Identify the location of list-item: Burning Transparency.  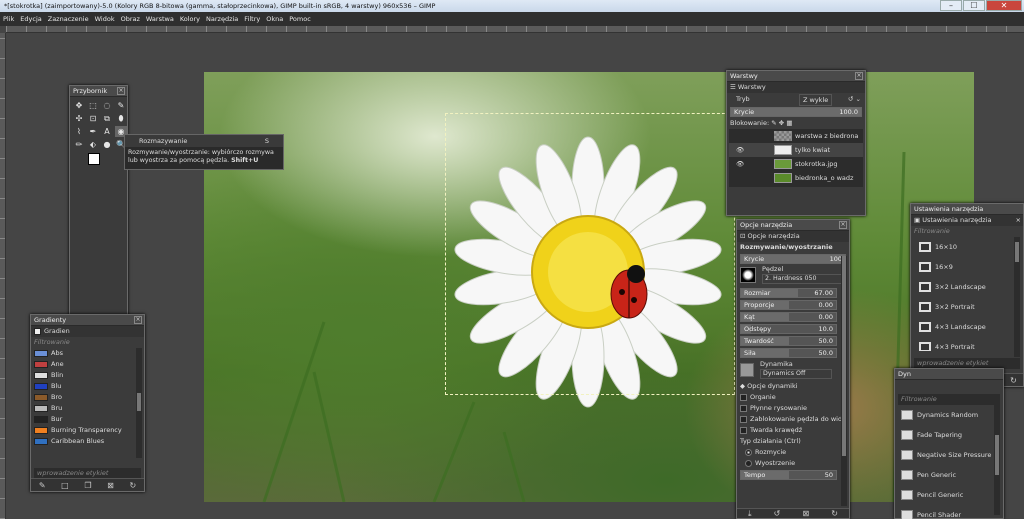
(87, 430).